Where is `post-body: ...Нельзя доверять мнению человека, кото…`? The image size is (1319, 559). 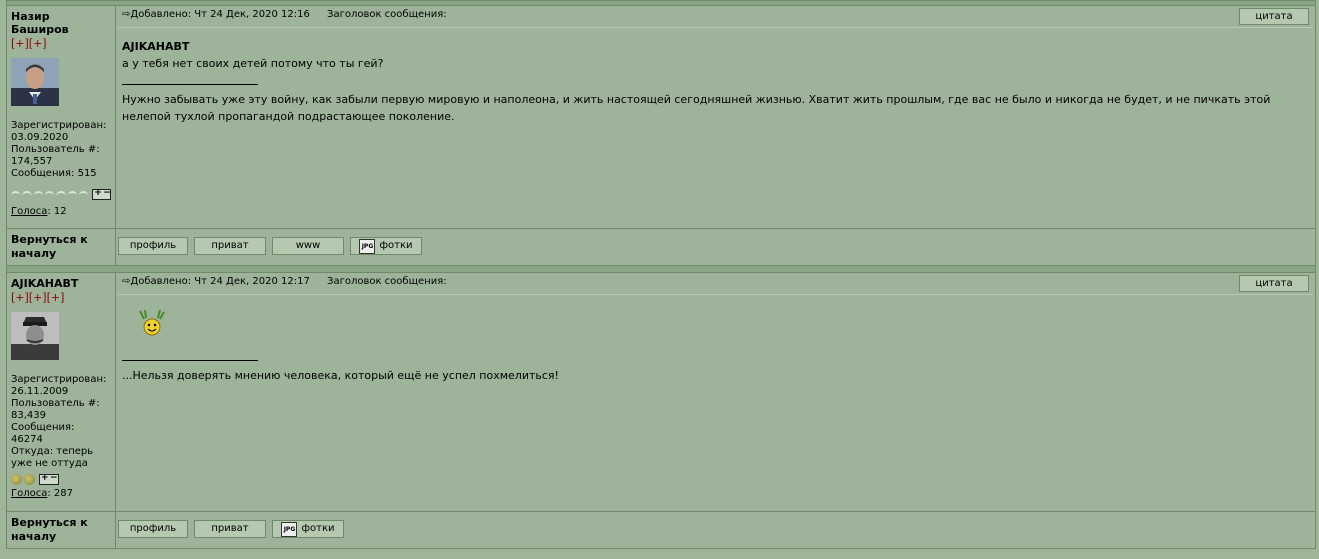
post-body: ...Нельзя доверять мнению человека, кото… is located at coordinates (715, 339).